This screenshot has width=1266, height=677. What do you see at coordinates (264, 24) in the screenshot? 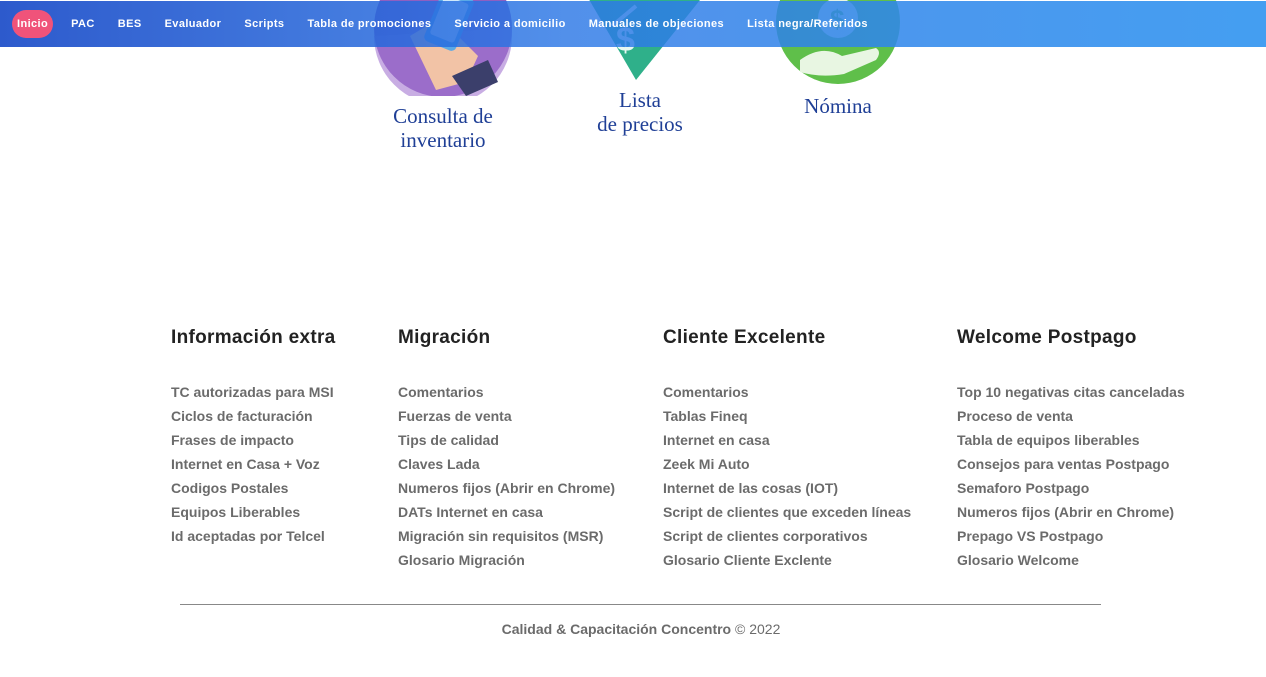
I see `nav-item-scripts: Scripts` at bounding box center [264, 24].